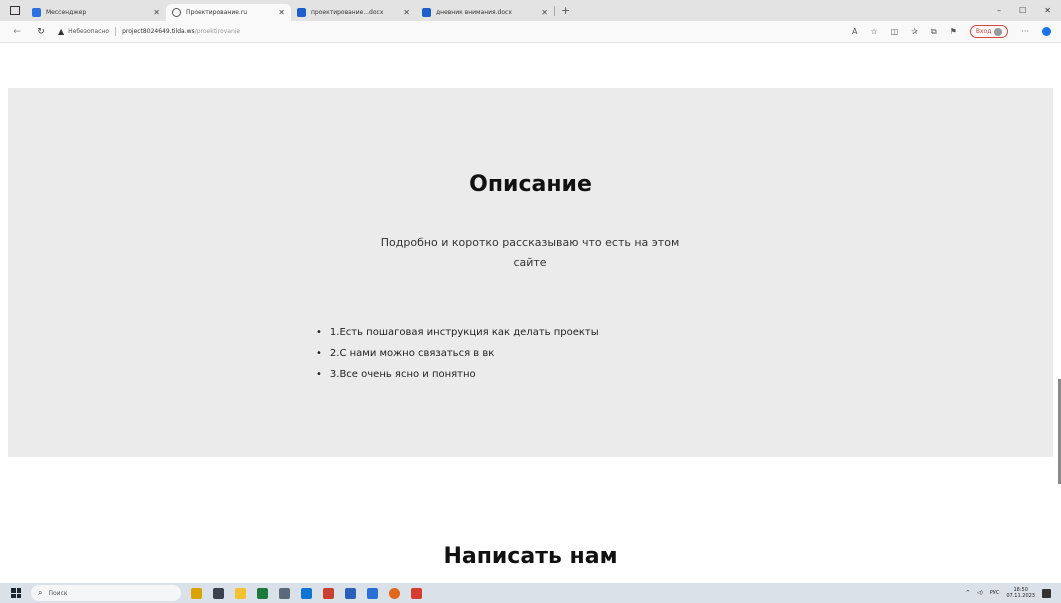 The width and height of the screenshot is (1061, 603). Describe the element at coordinates (530, 184) in the screenshot. I see `section-title-description: Описание` at that location.